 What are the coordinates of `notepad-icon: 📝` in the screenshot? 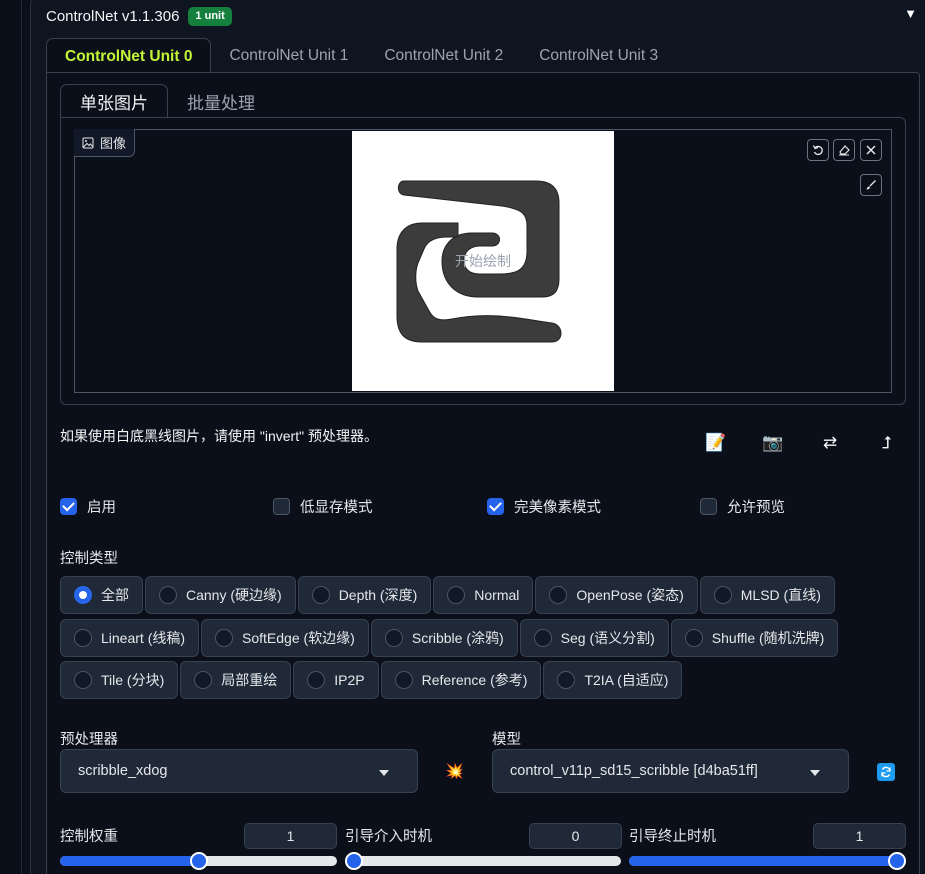 It's located at (716, 443).